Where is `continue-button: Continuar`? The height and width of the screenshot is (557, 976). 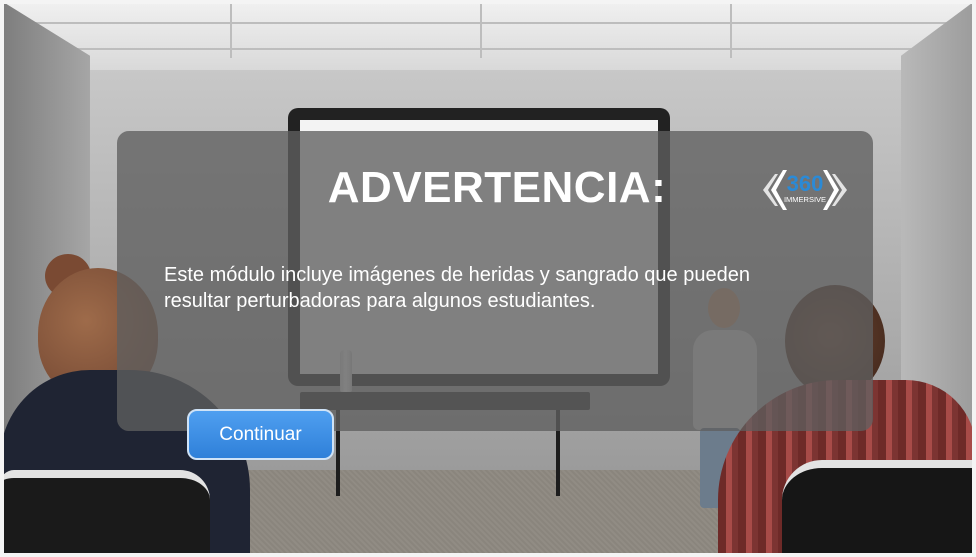
continue-button: Continuar is located at coordinates (260, 434).